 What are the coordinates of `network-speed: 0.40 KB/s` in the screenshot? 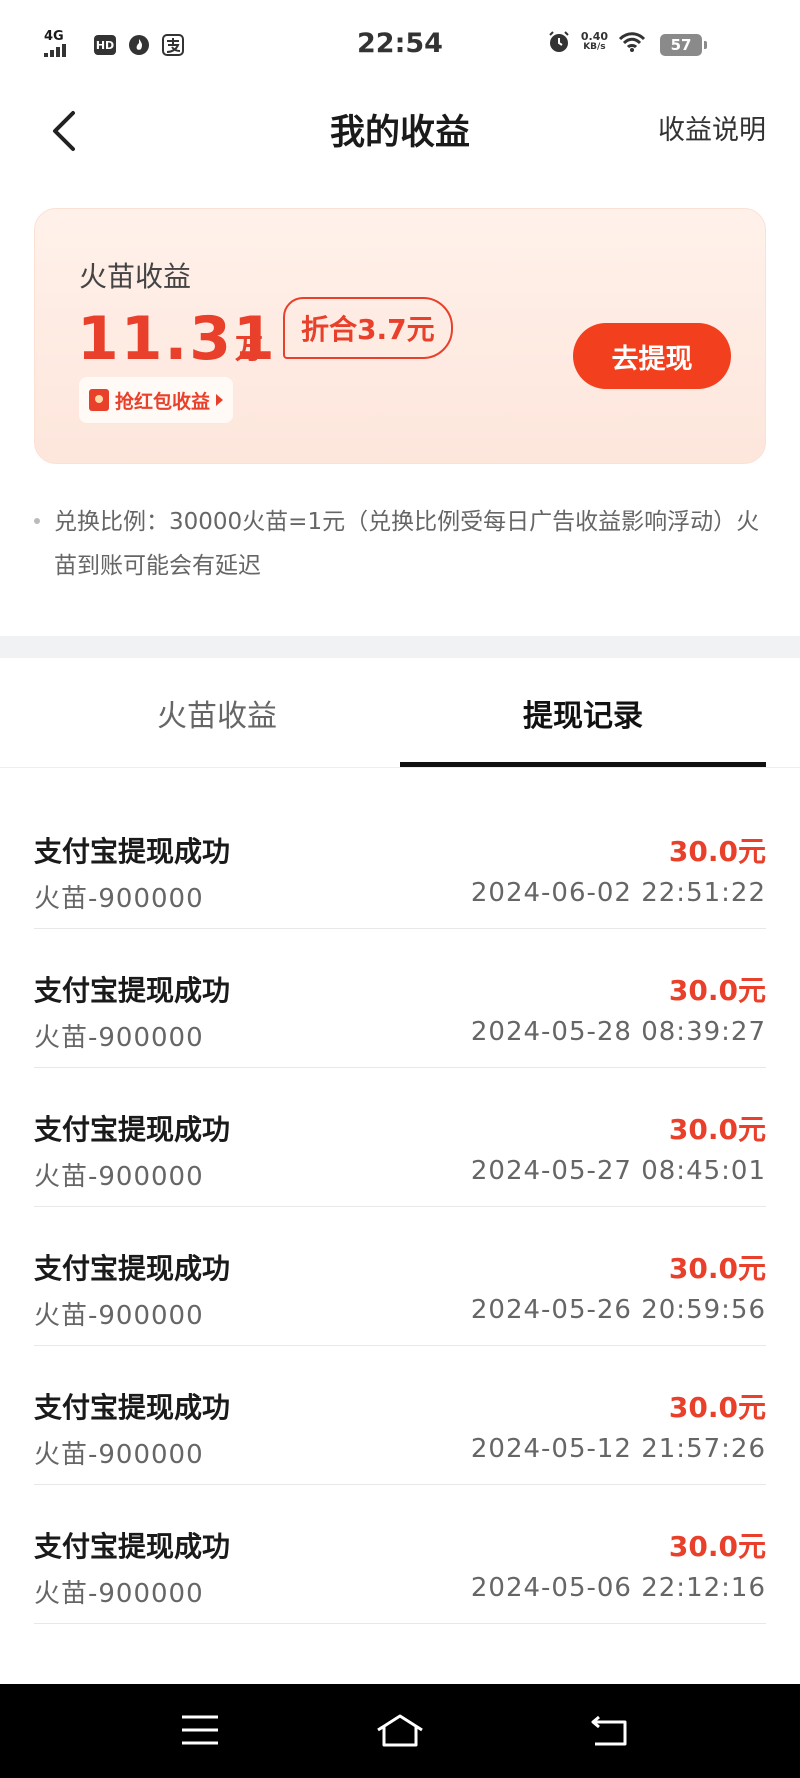 It's located at (594, 42).